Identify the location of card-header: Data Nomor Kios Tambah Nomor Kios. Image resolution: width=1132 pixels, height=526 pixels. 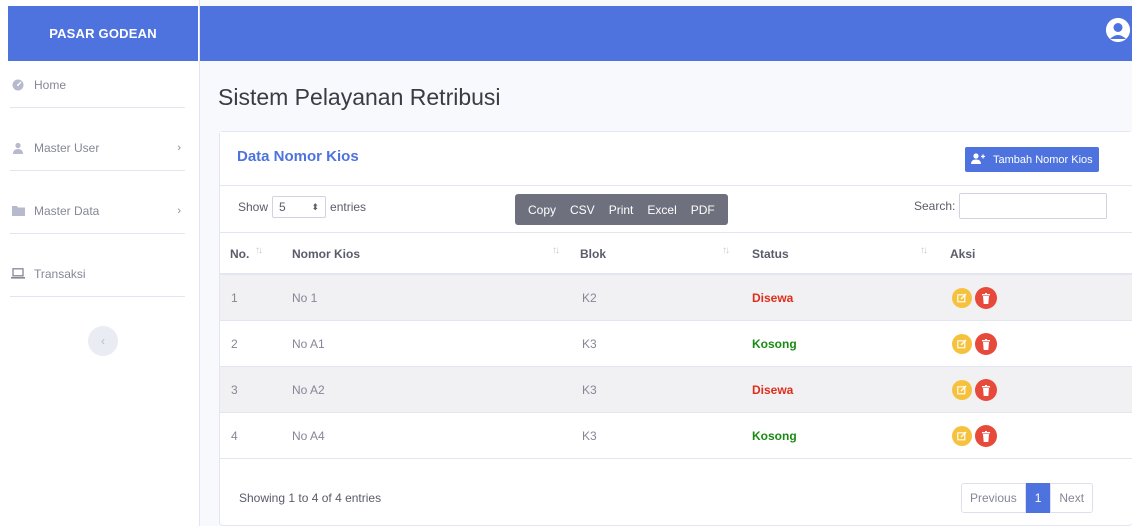
(676, 159).